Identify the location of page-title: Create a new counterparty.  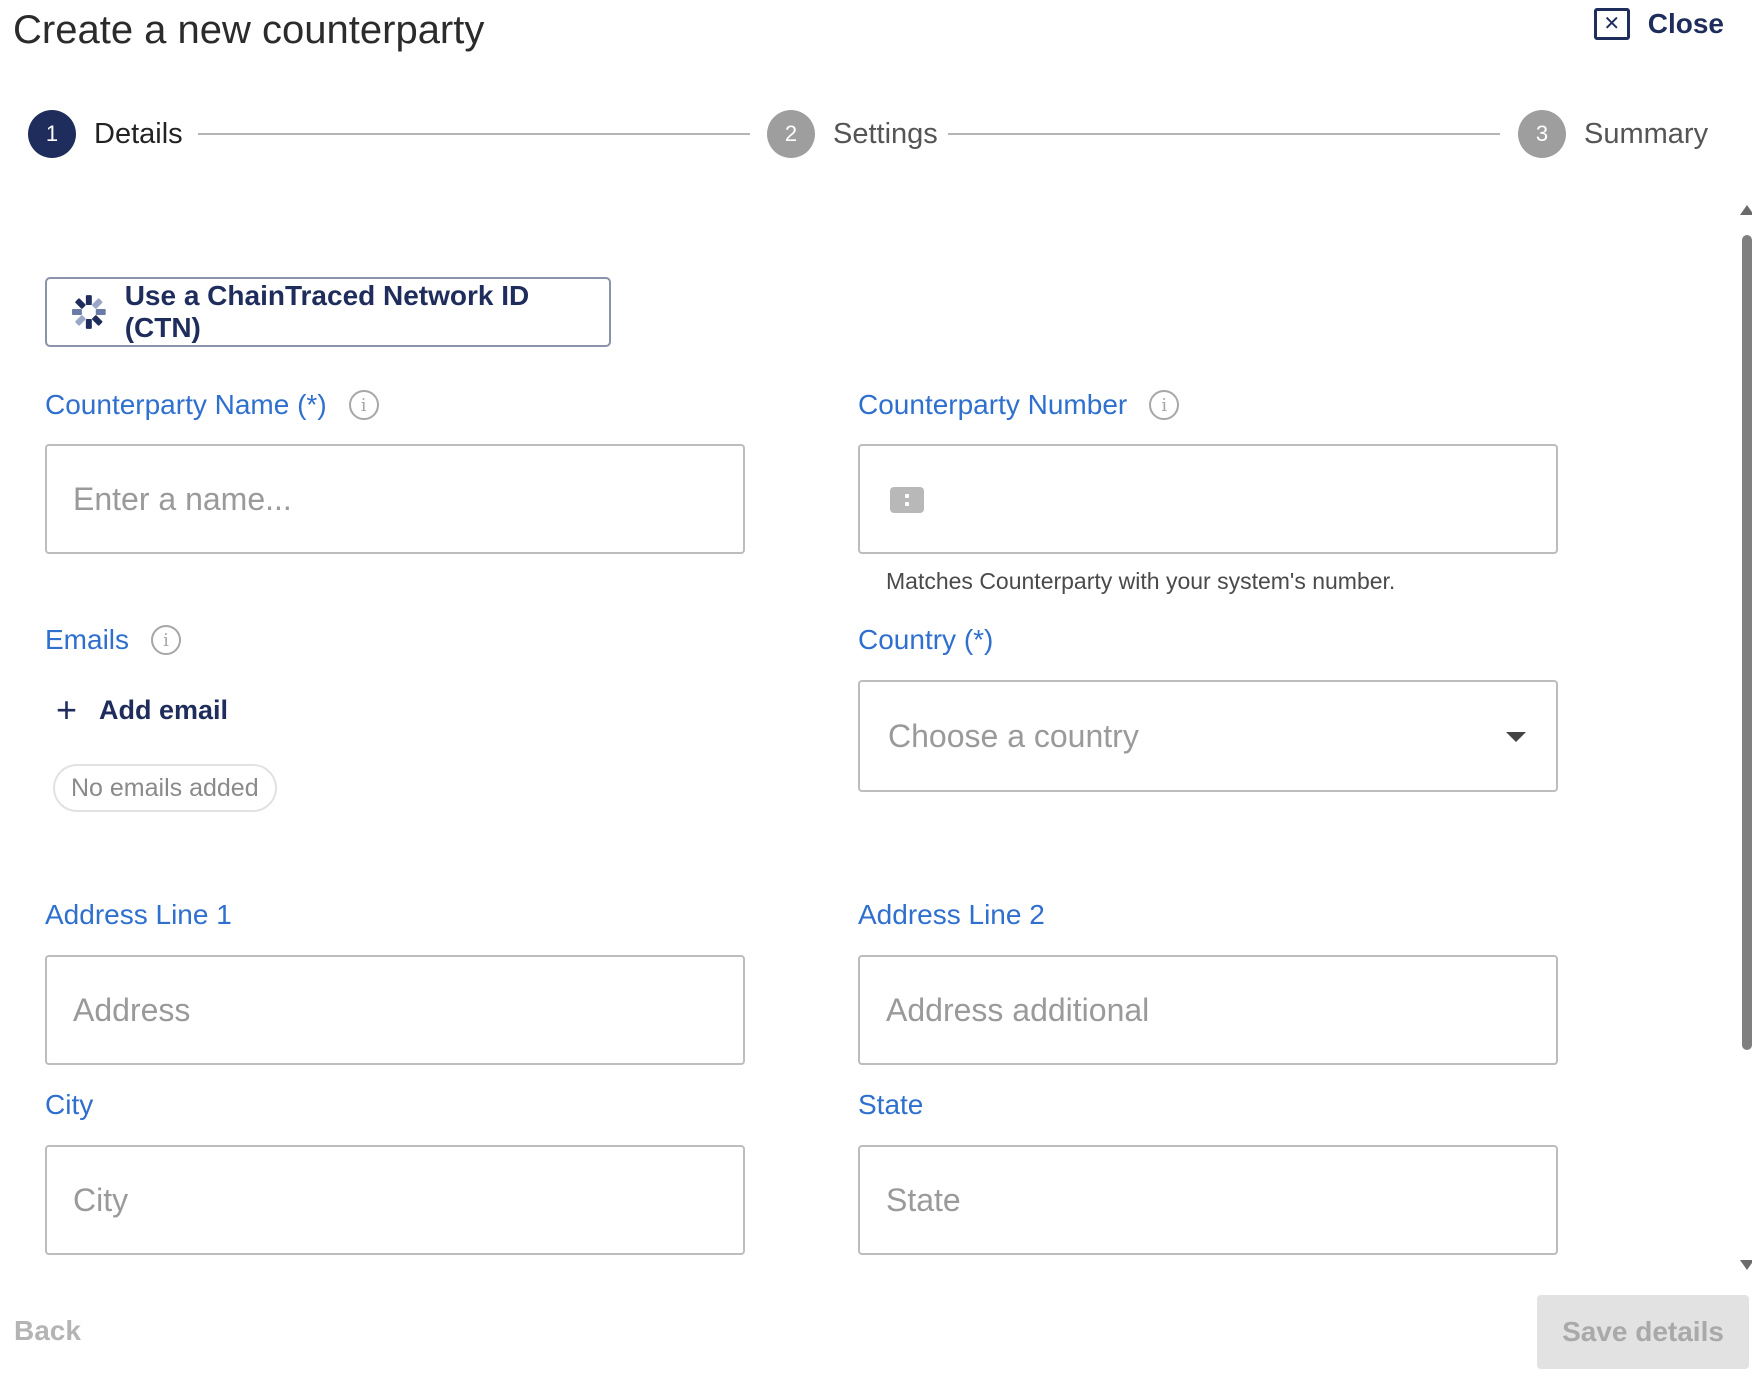
(249, 30).